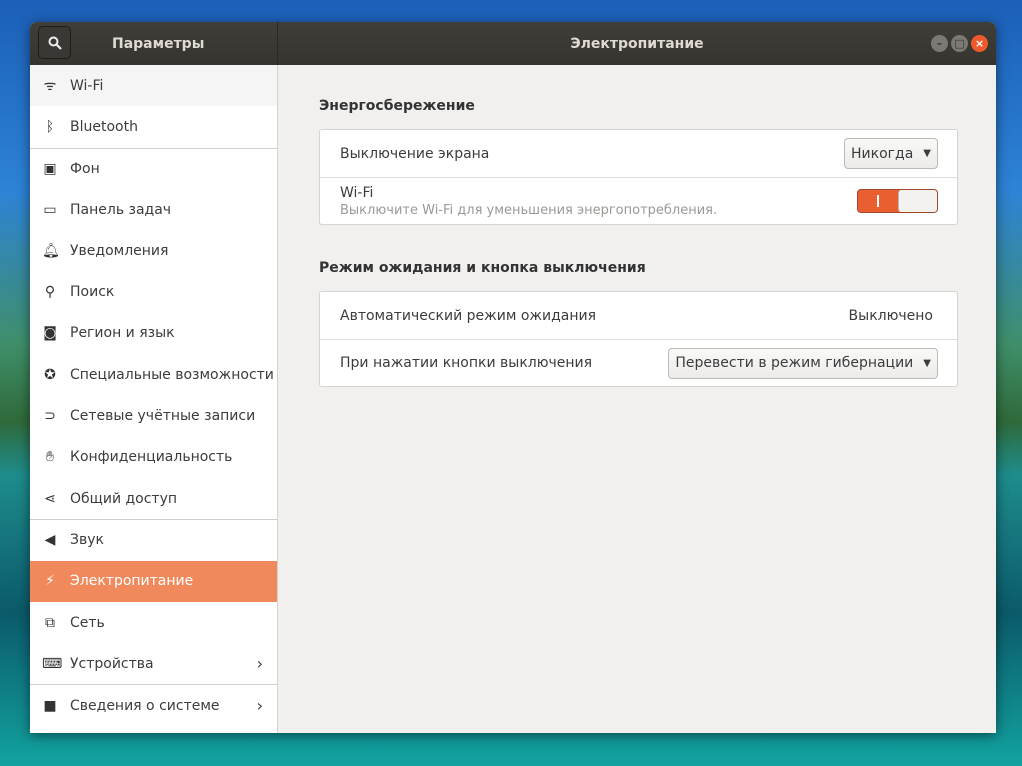 Image resolution: width=1022 pixels, height=766 pixels. What do you see at coordinates (158, 43) in the screenshot?
I see `sidebar-title: Параметры` at bounding box center [158, 43].